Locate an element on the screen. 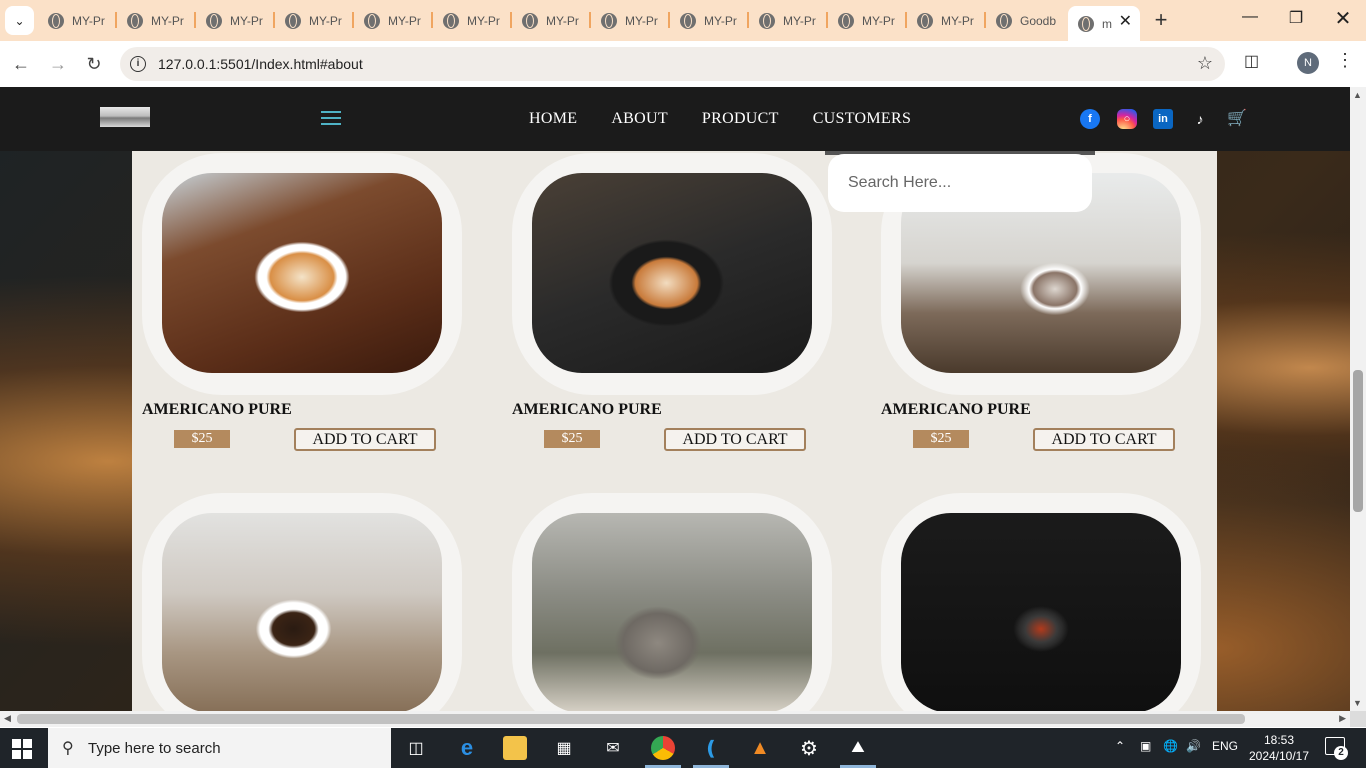 The height and width of the screenshot is (768, 1366). settings-gear-icon: ⚙ is located at coordinates (809, 748).